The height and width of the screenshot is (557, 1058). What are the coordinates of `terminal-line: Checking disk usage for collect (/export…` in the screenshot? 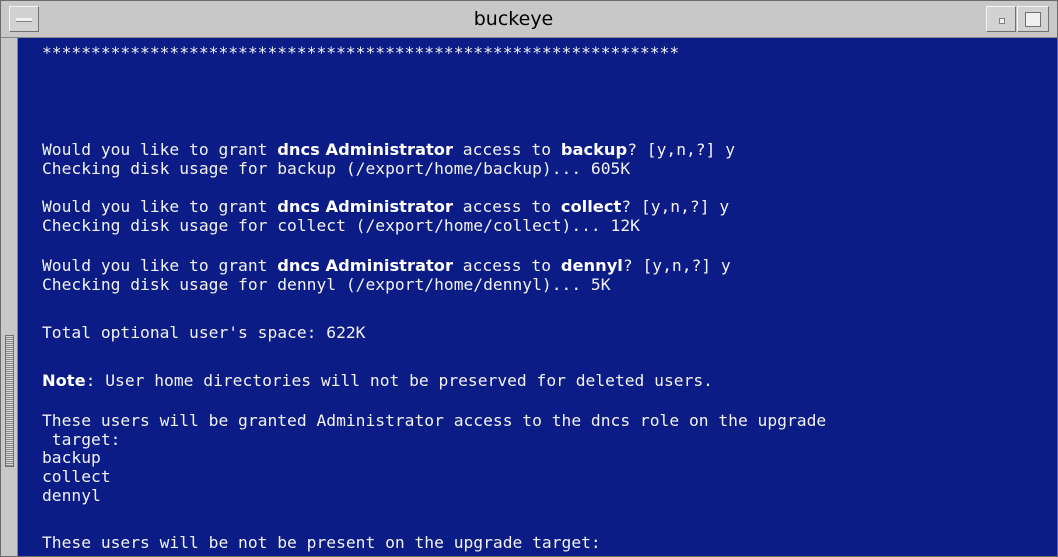 It's located at (341, 226).